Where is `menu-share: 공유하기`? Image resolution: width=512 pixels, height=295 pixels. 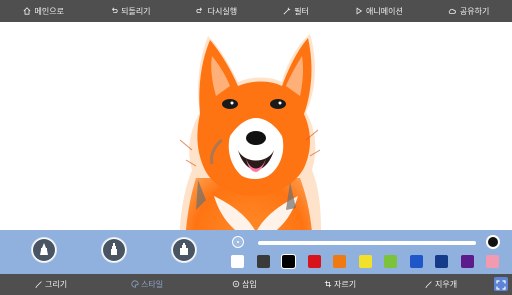 menu-share: 공유하기 is located at coordinates (468, 11).